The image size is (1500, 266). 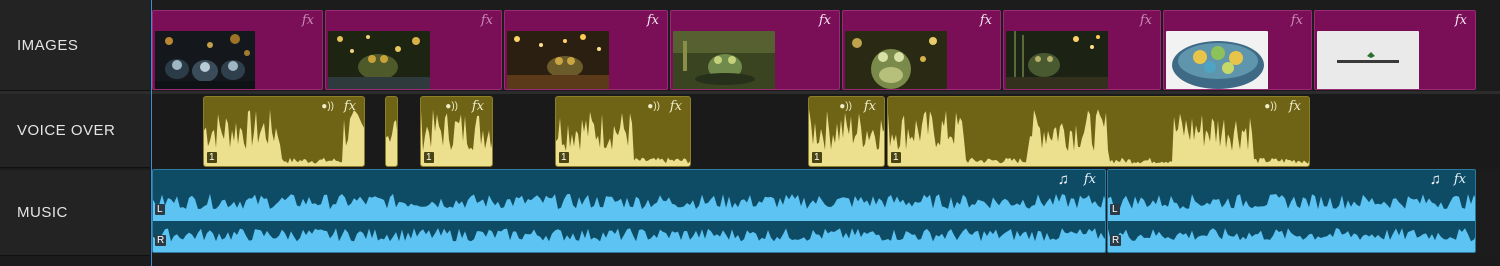 I want to click on music-clip: ♫ fx L R, so click(x=1291, y=211).